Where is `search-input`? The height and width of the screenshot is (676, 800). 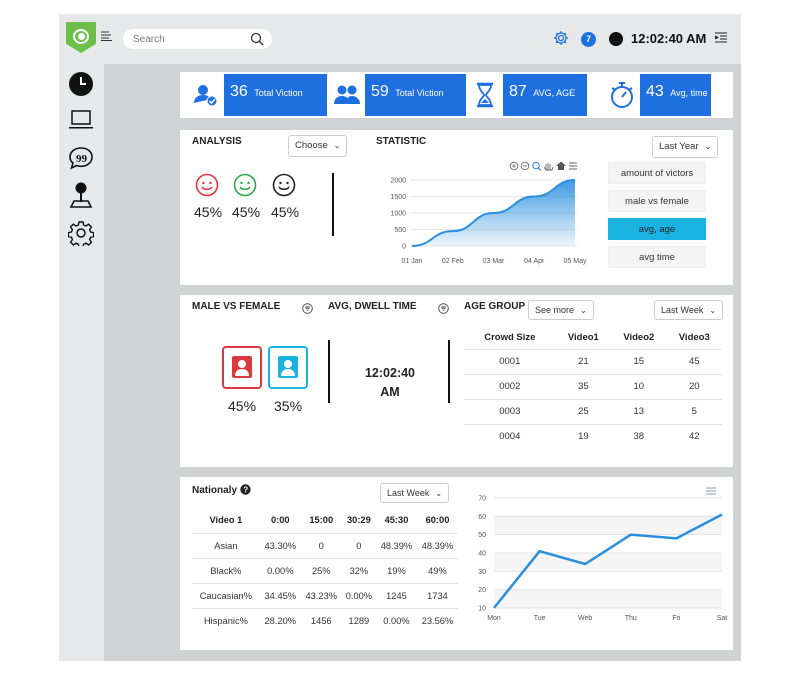
search-input is located at coordinates (188, 39).